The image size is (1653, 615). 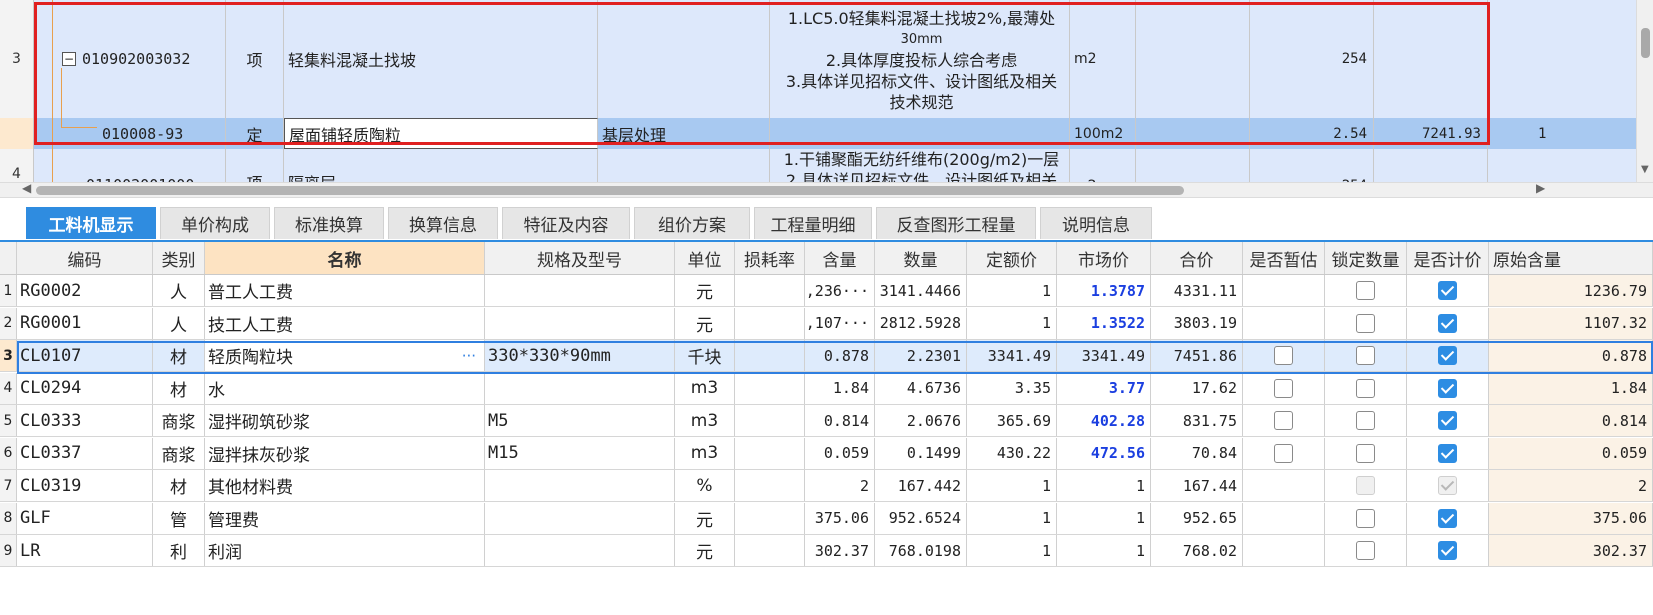 What do you see at coordinates (1197, 323) in the screenshot?
I see `total-price-cell: 3803.19` at bounding box center [1197, 323].